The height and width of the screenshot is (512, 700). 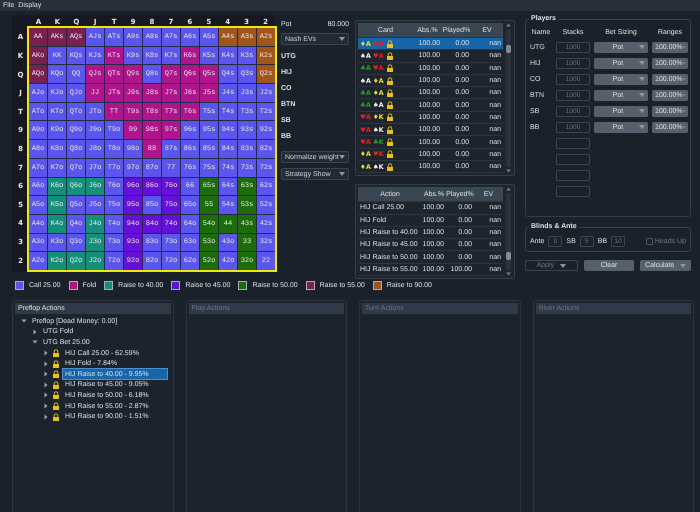 What do you see at coordinates (649, 241) in the screenshot?
I see `checkbox` at bounding box center [649, 241].